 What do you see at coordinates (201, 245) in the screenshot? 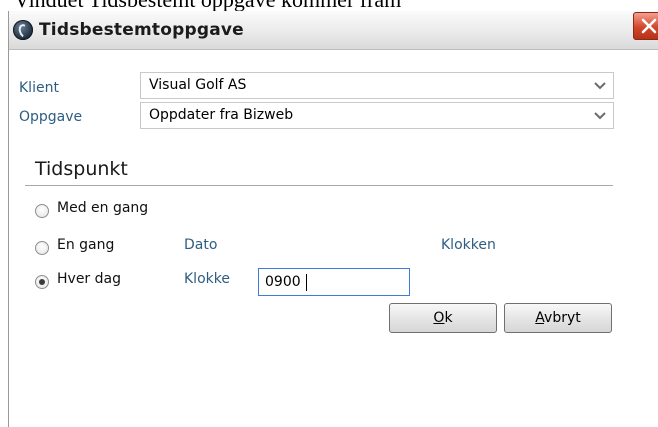
I see `dato-label: Dato` at bounding box center [201, 245].